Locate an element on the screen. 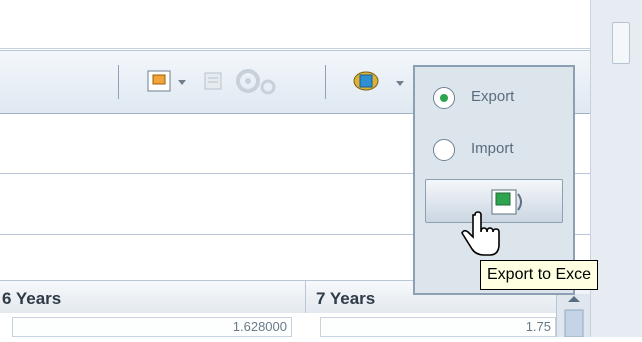 The height and width of the screenshot is (342, 642). export-option-label: Export is located at coordinates (492, 96).